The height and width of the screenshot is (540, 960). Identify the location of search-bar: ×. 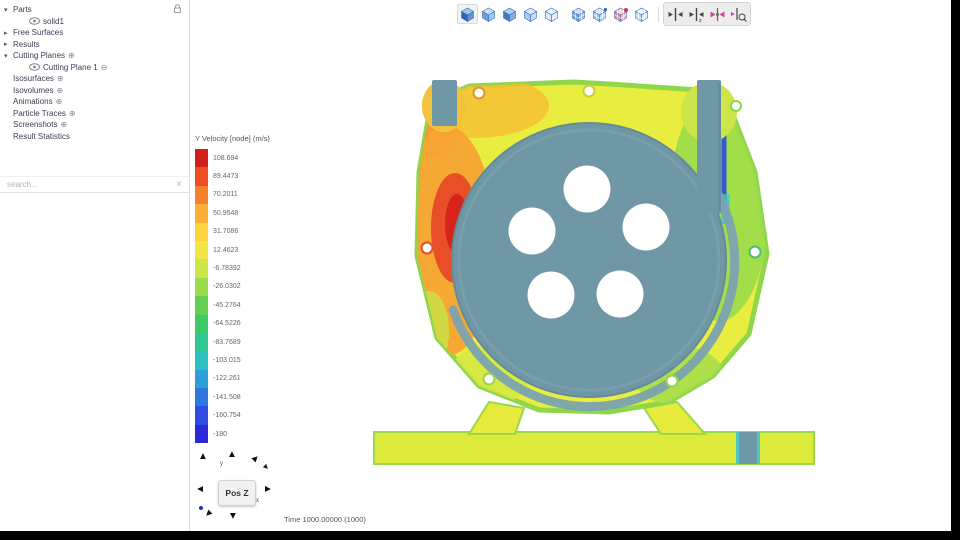
(94, 184).